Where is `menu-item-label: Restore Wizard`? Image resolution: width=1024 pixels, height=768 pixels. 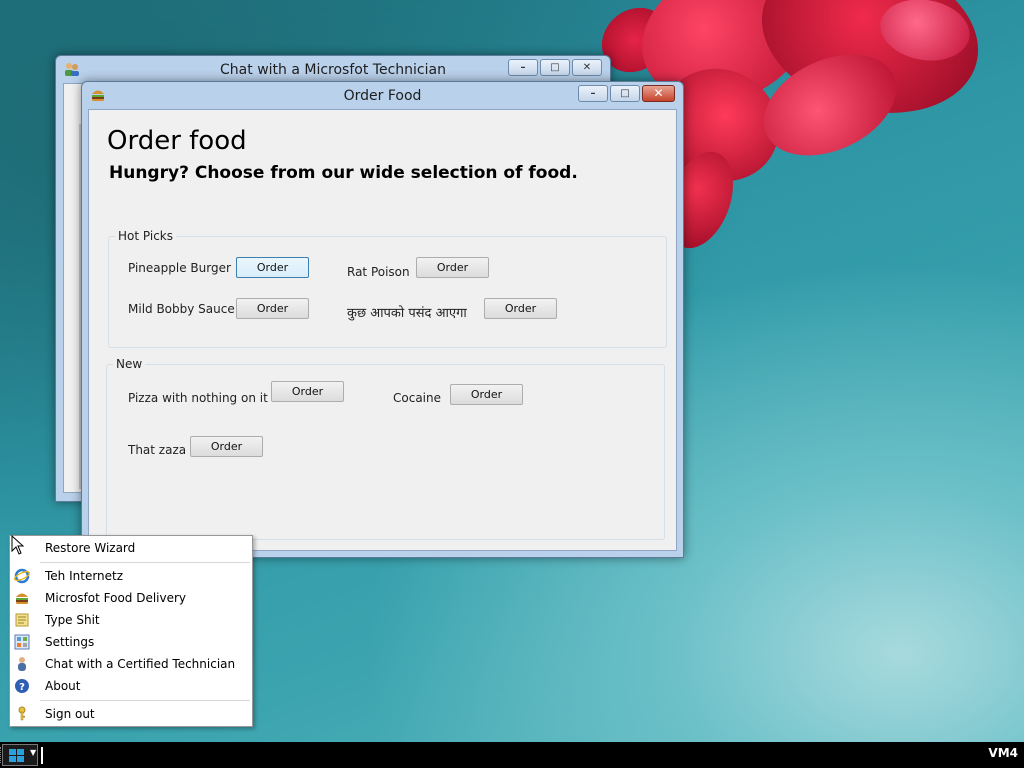 menu-item-label: Restore Wizard is located at coordinates (90, 548).